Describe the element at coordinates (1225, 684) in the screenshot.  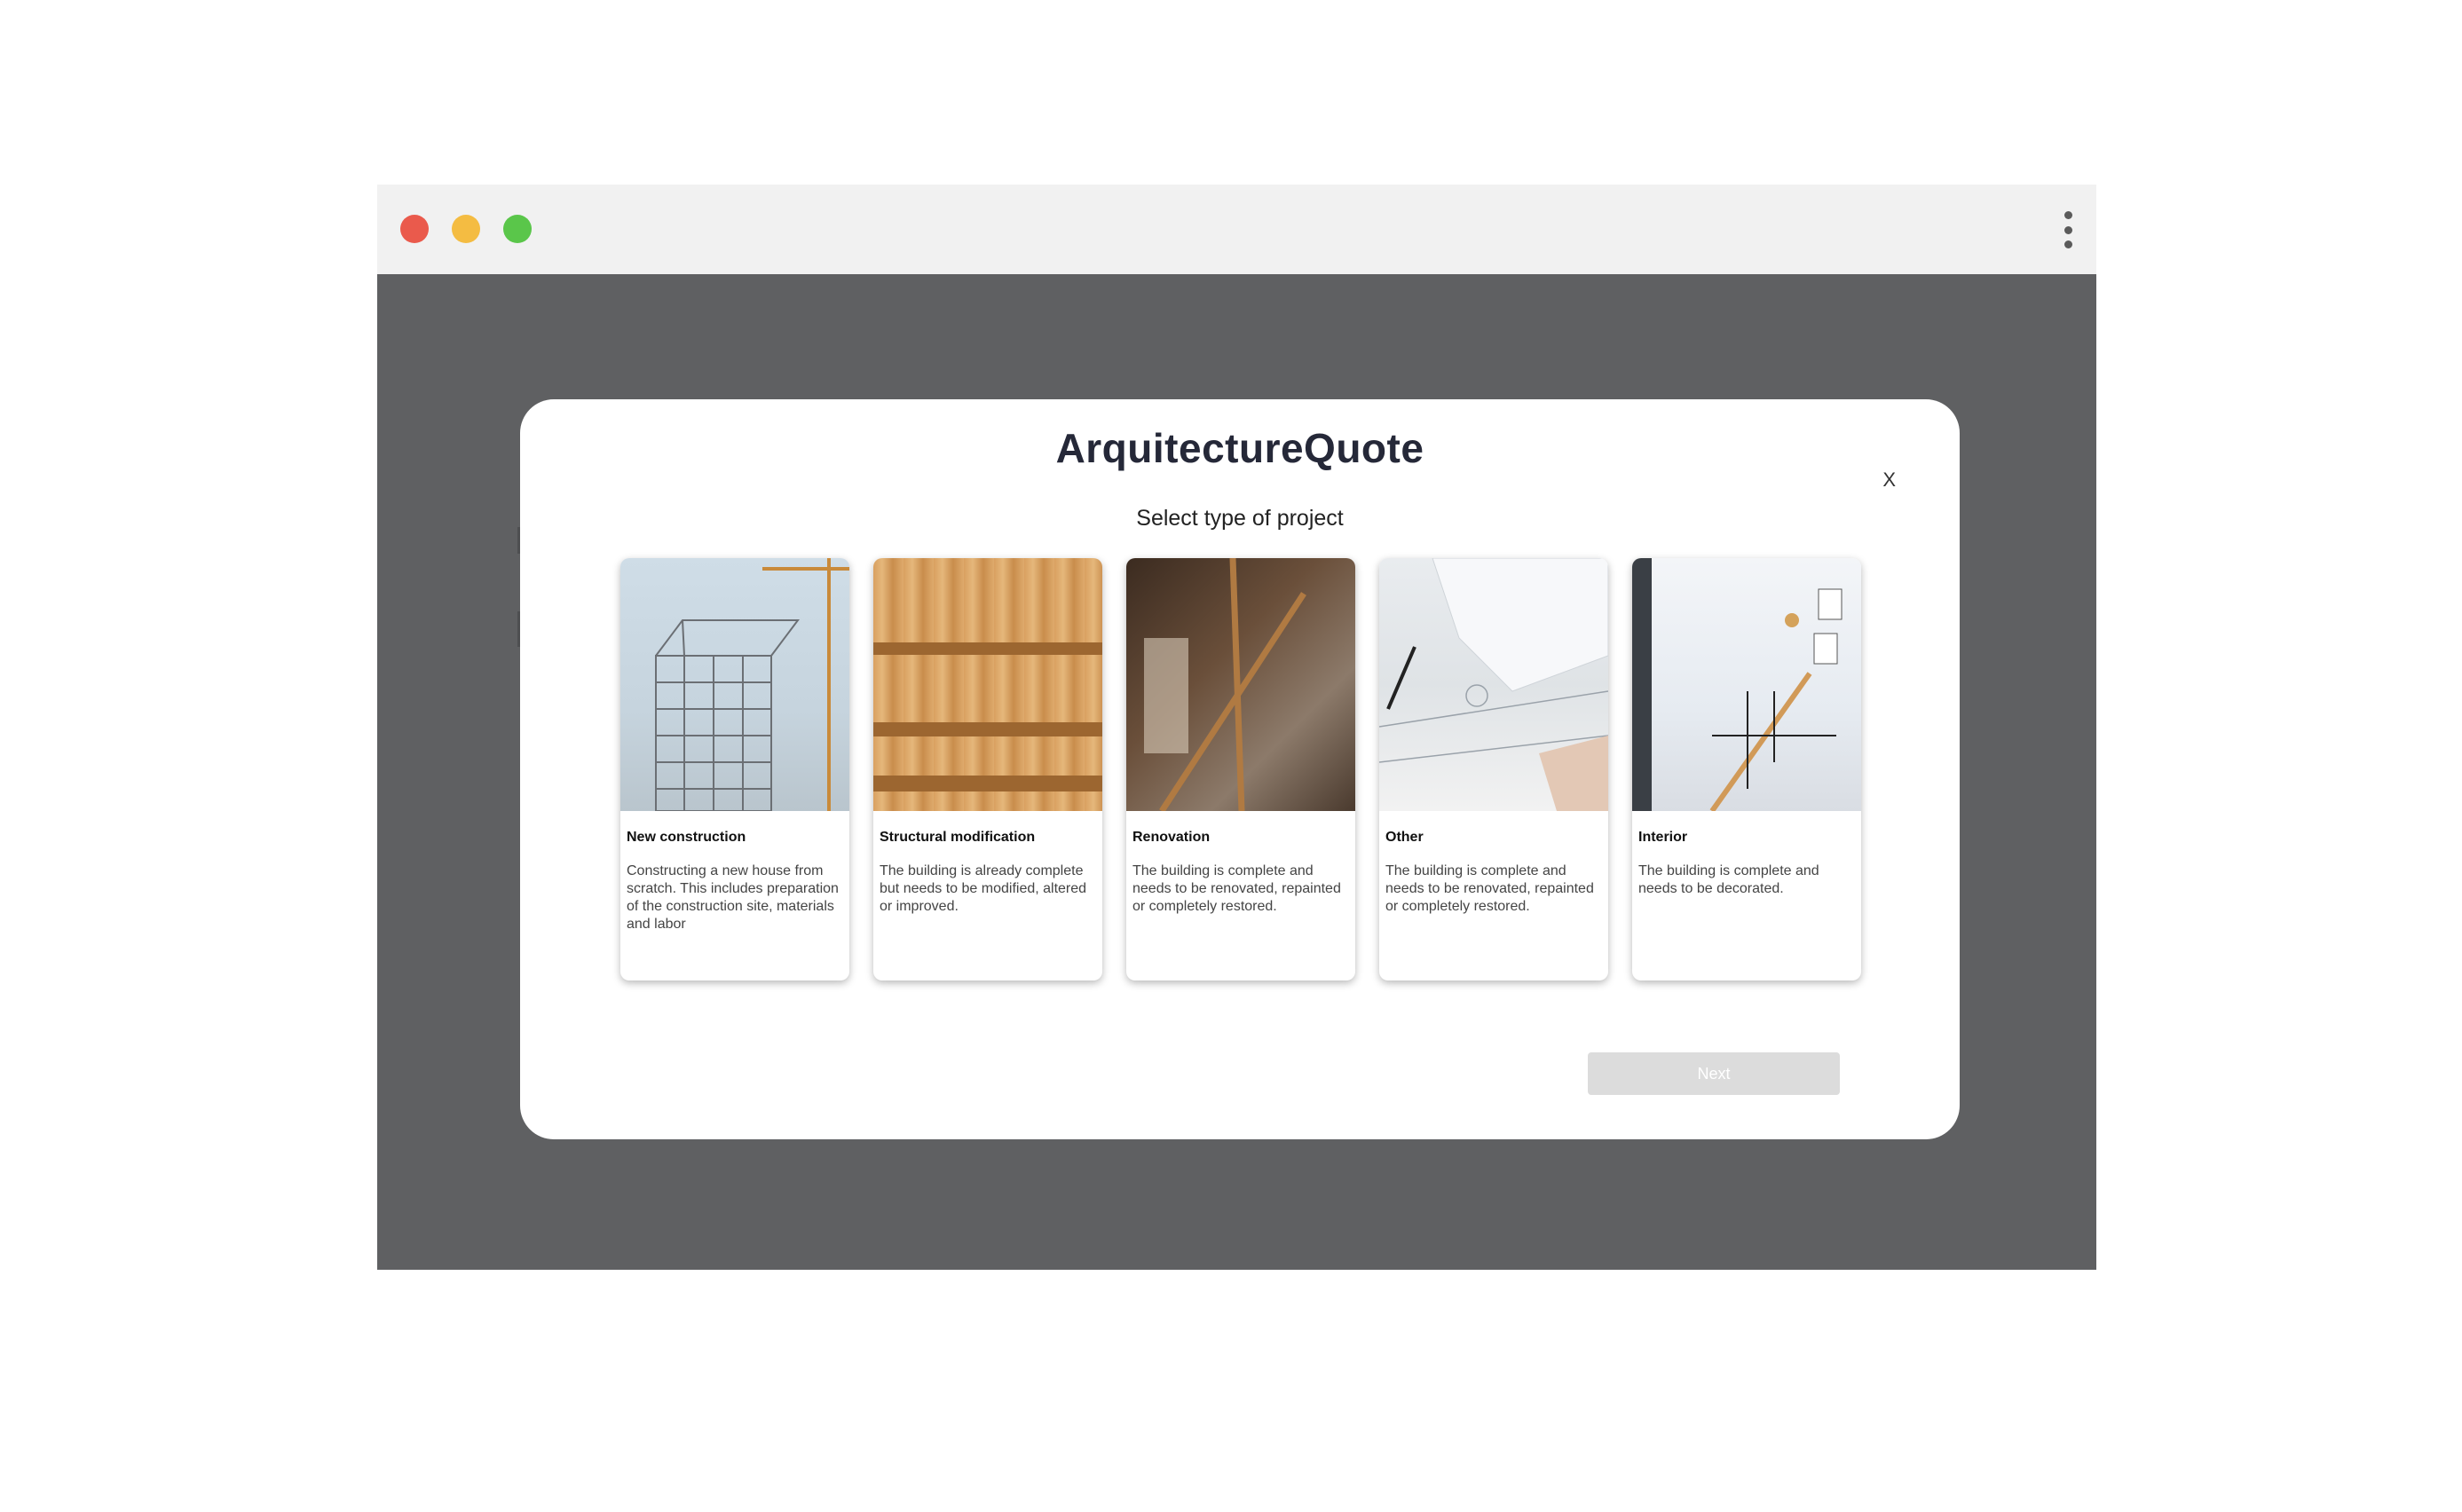
I see `renovation-illustration` at that location.